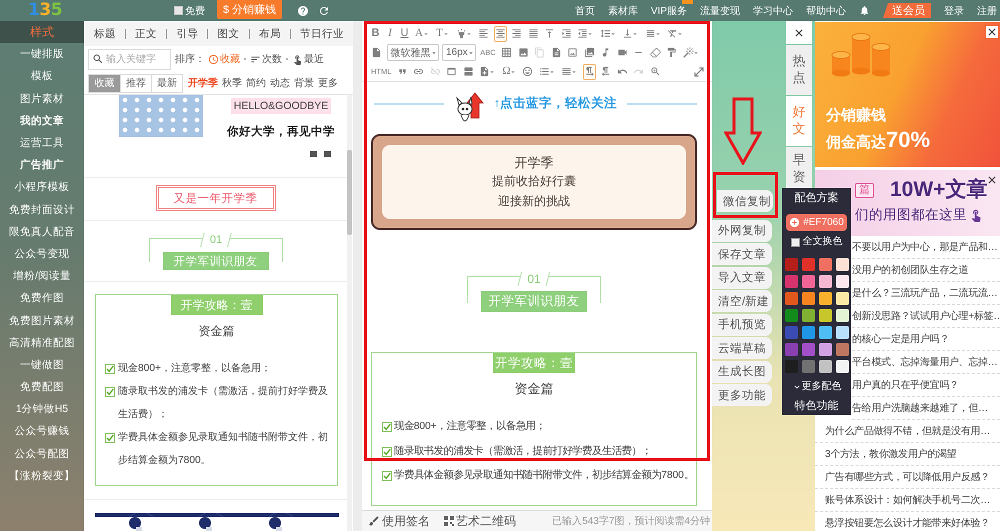 This screenshot has height=531, width=1000. Describe the element at coordinates (907, 10) in the screenshot. I see `gift-button: 送会员` at that location.